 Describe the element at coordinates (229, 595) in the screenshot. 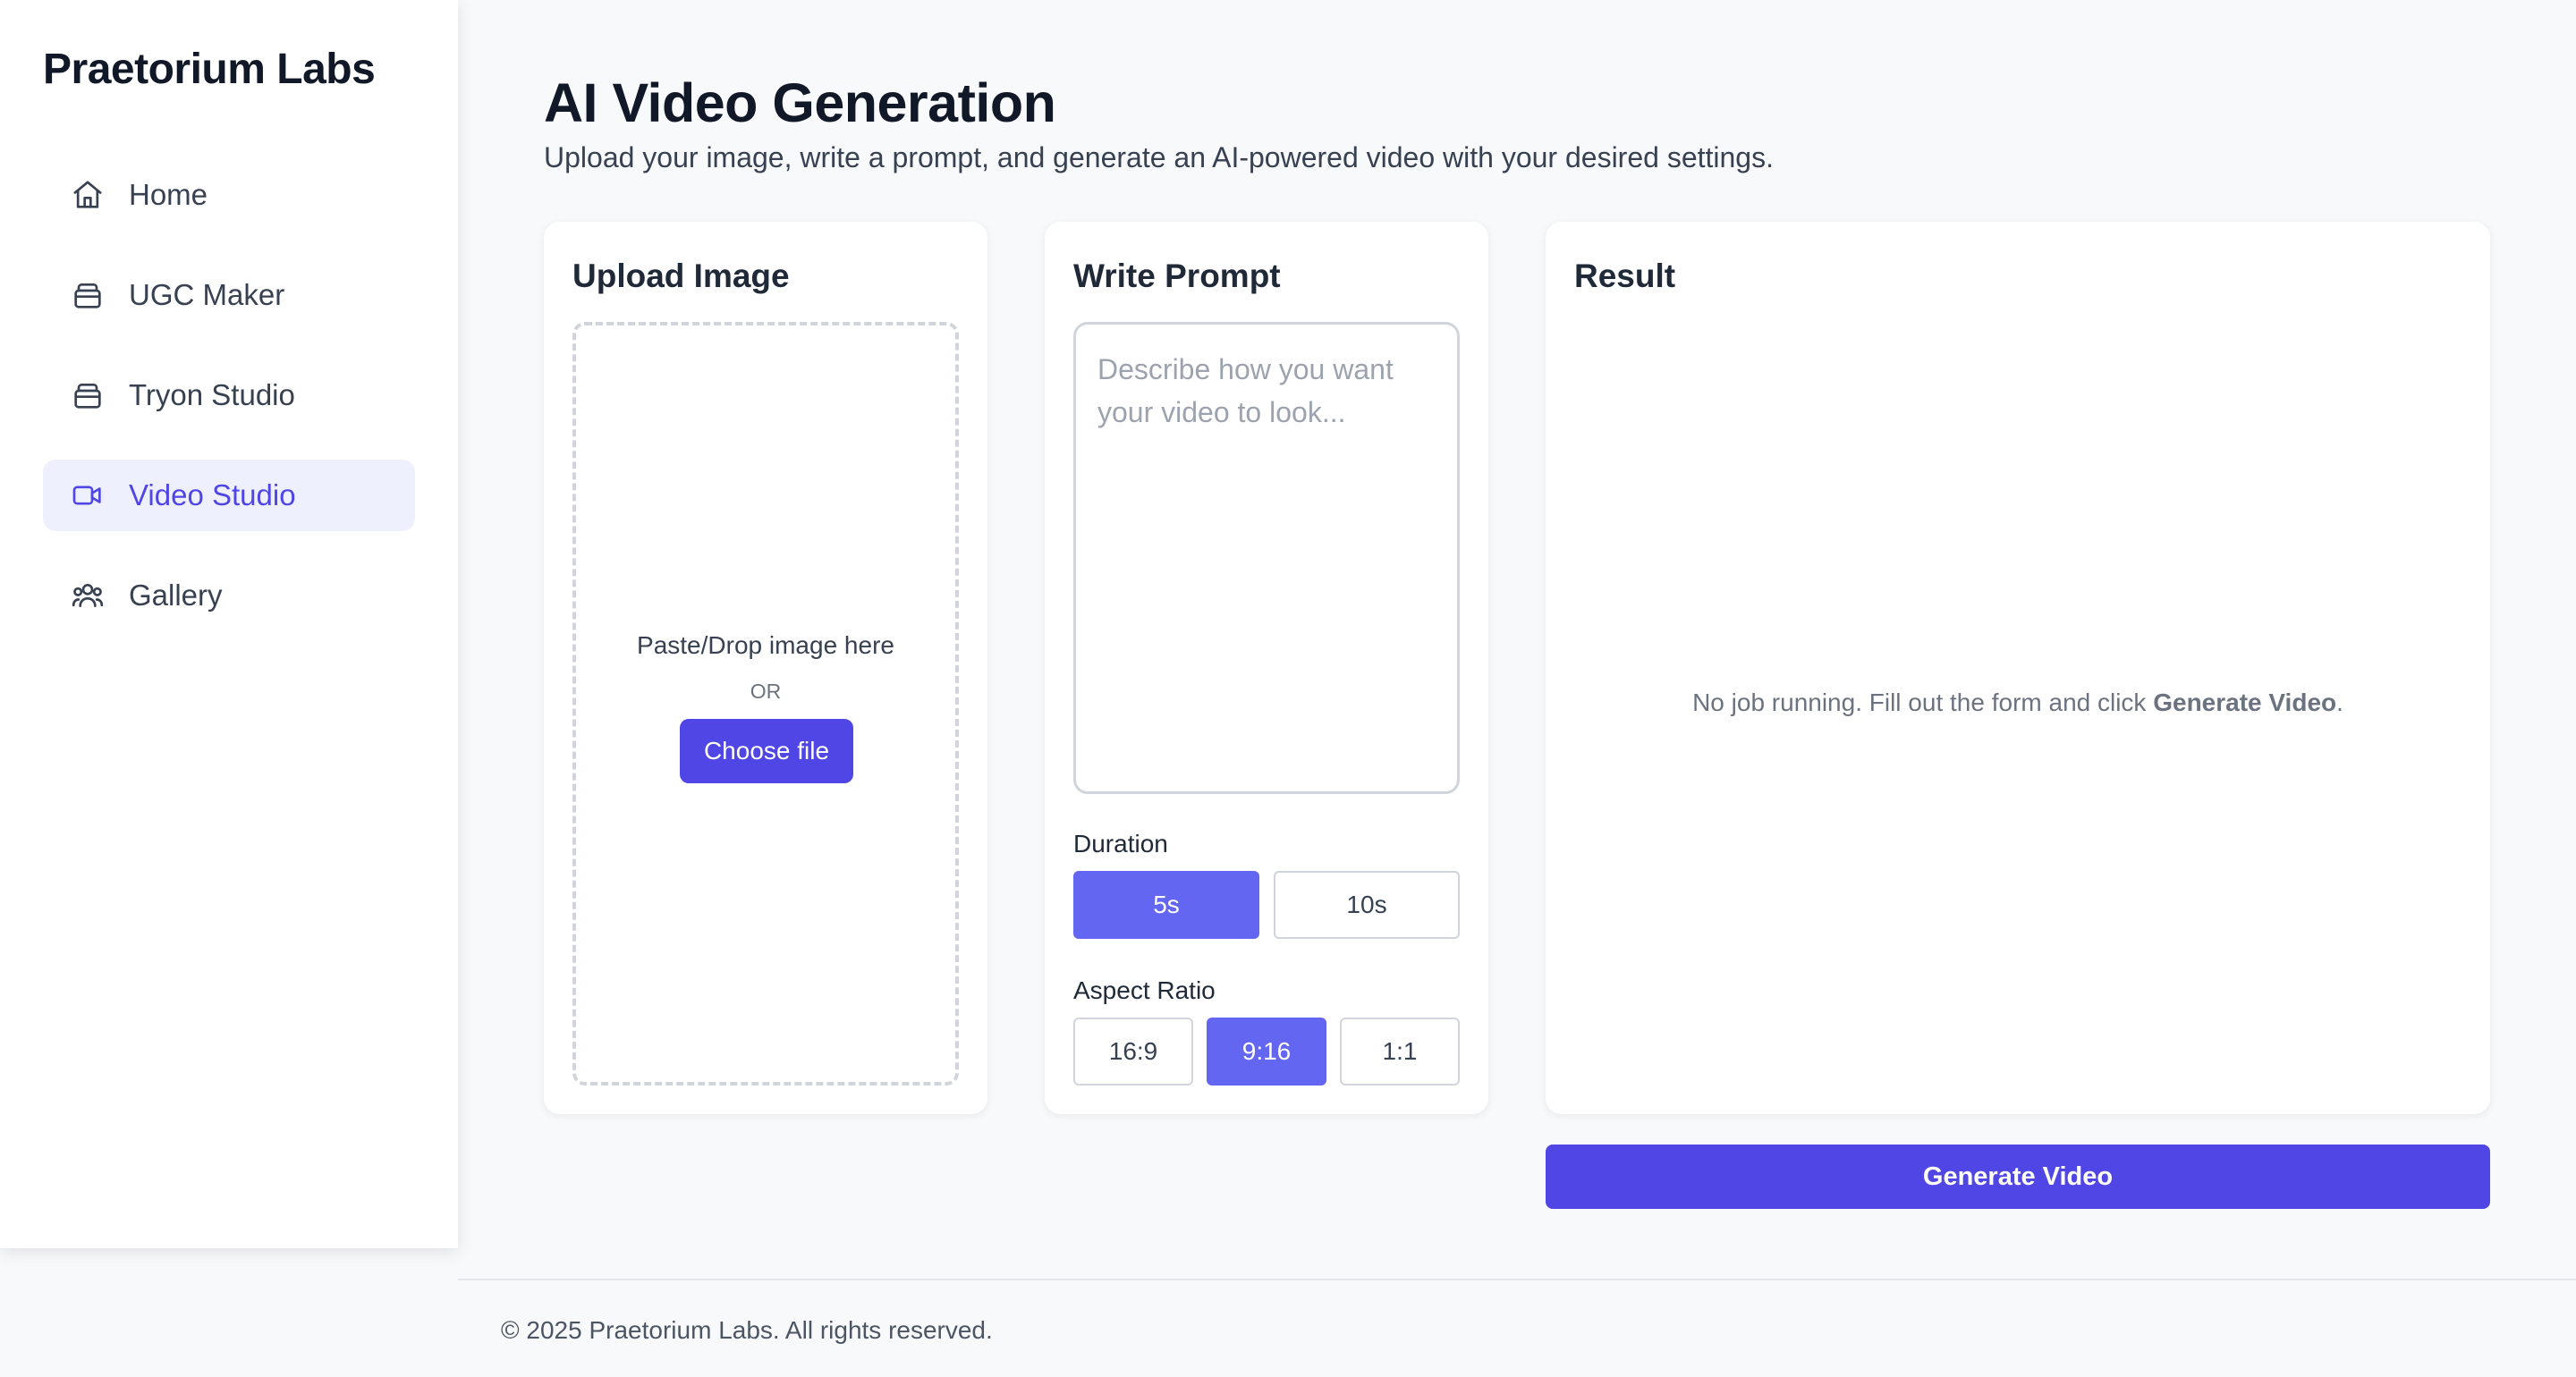

I see `sidebar-item-gallery: Gallery` at that location.